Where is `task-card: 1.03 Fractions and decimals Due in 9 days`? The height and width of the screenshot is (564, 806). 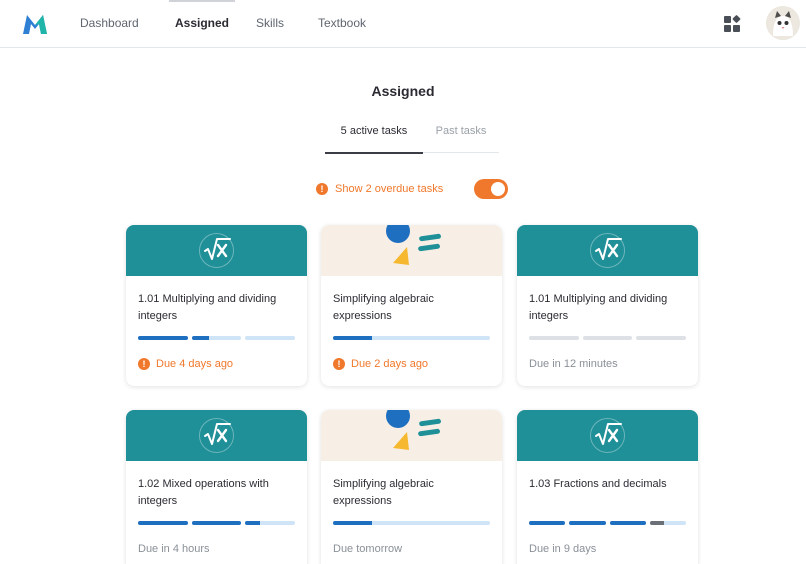 task-card: 1.03 Fractions and decimals Due in 9 days is located at coordinates (607, 487).